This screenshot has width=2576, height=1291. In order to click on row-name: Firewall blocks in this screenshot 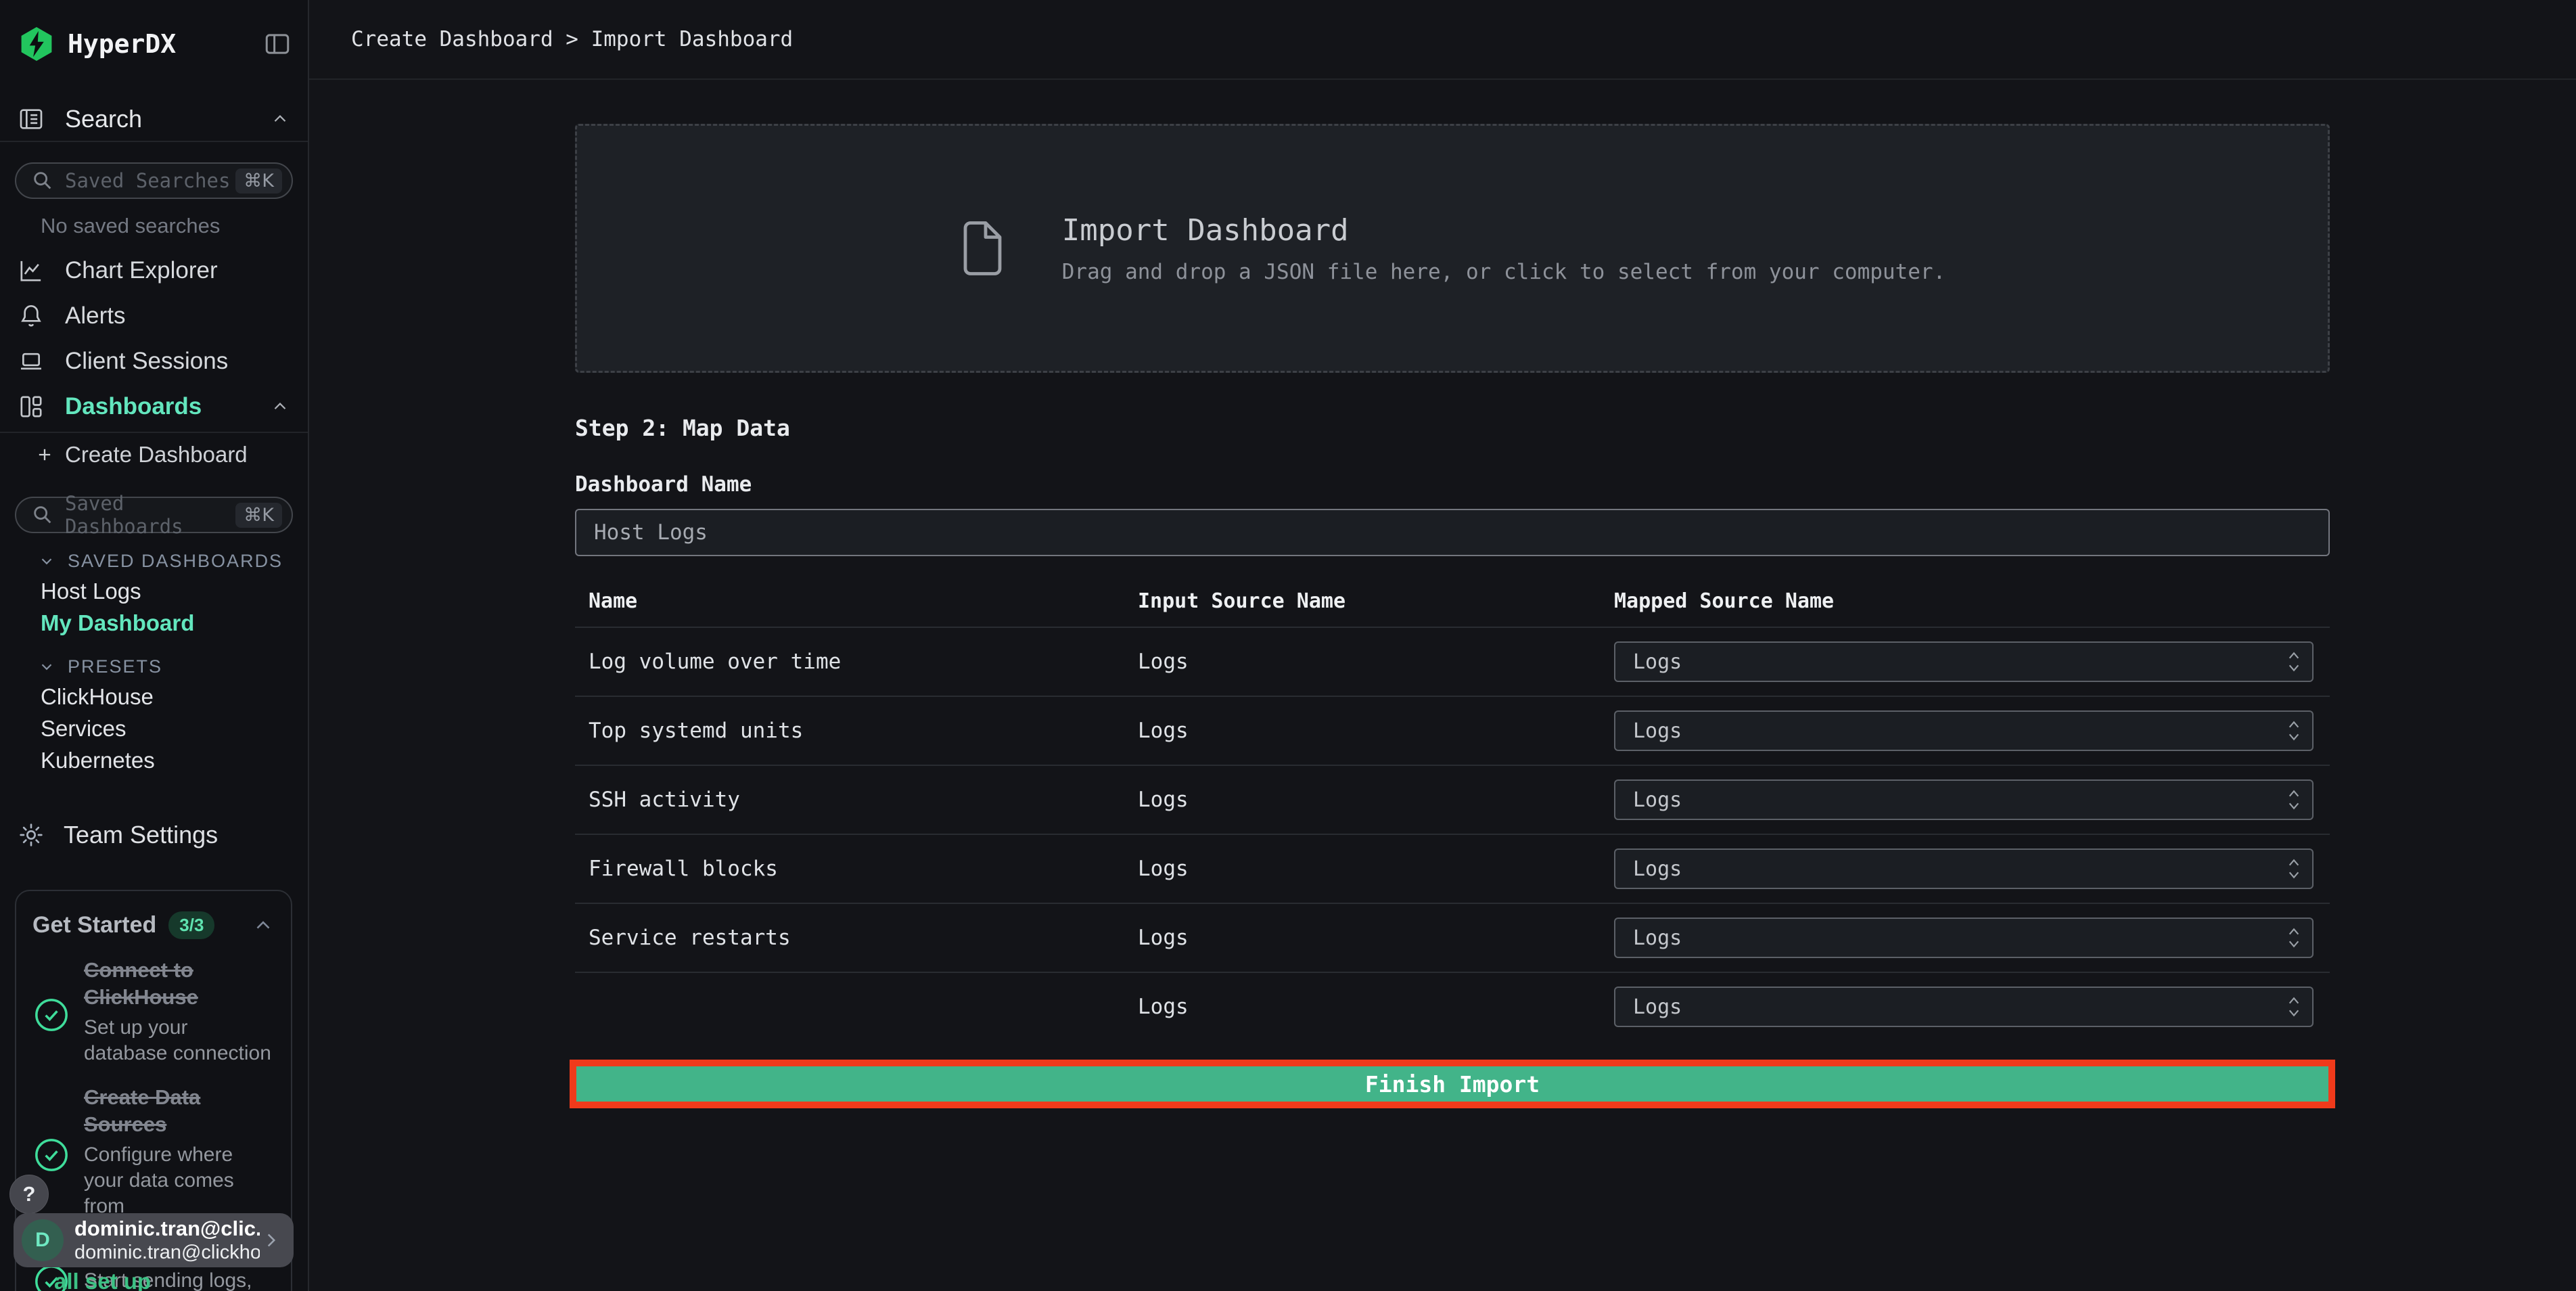, I will do `click(683, 869)`.